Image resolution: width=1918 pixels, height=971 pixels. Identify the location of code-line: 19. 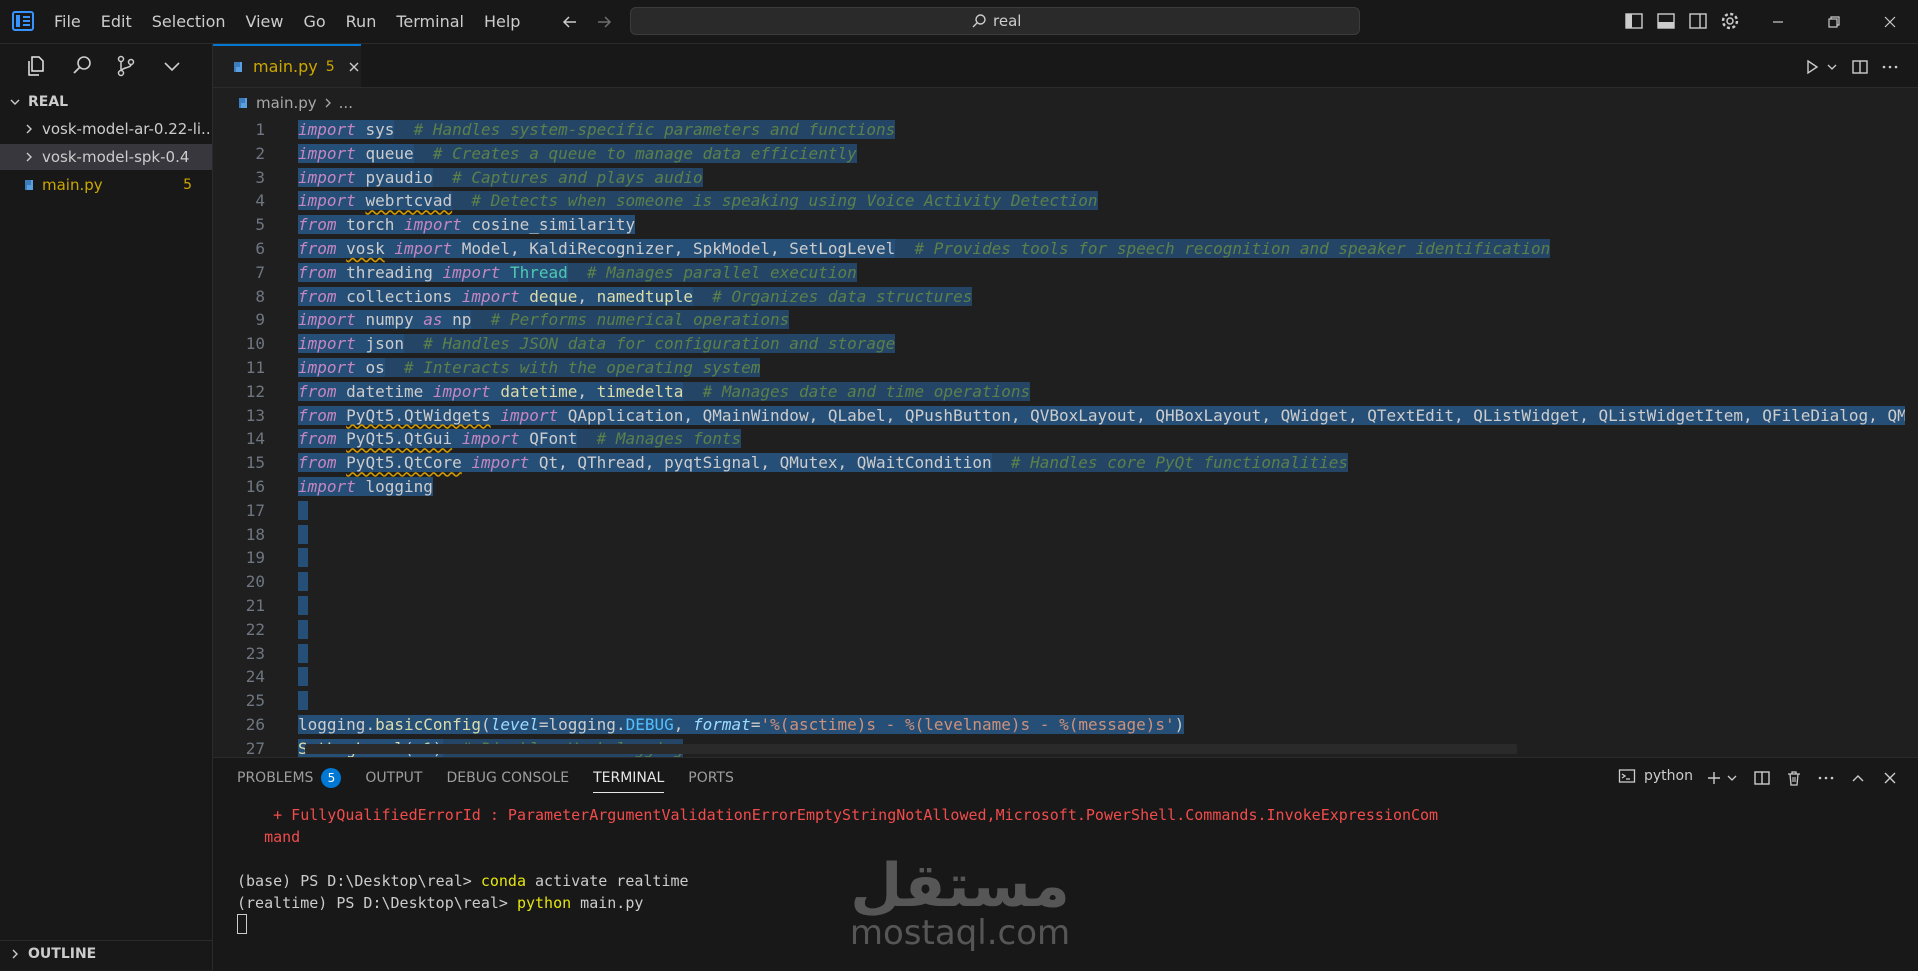
(1065, 558).